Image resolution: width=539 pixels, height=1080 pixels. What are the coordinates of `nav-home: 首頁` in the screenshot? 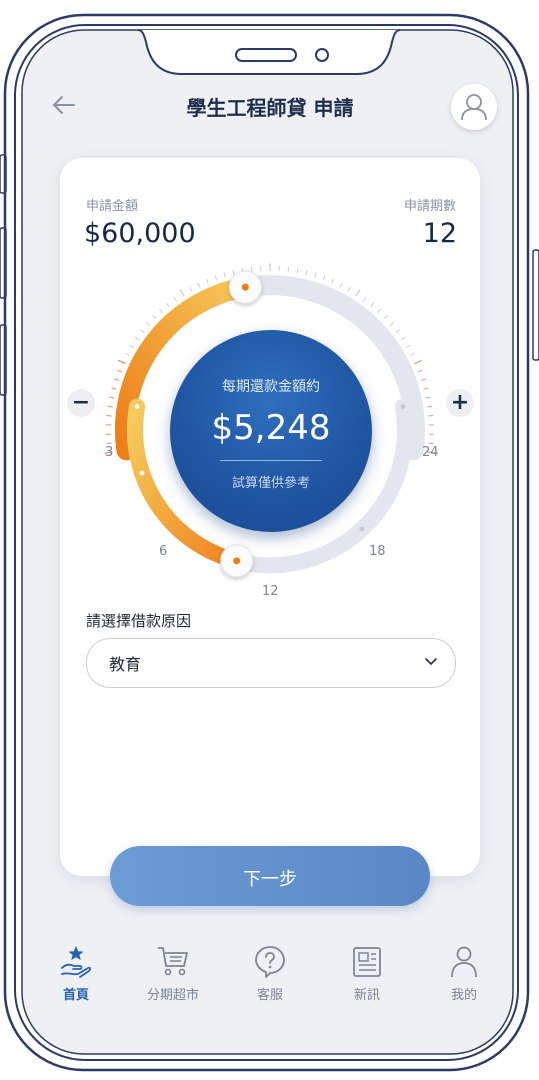 It's located at (76, 974).